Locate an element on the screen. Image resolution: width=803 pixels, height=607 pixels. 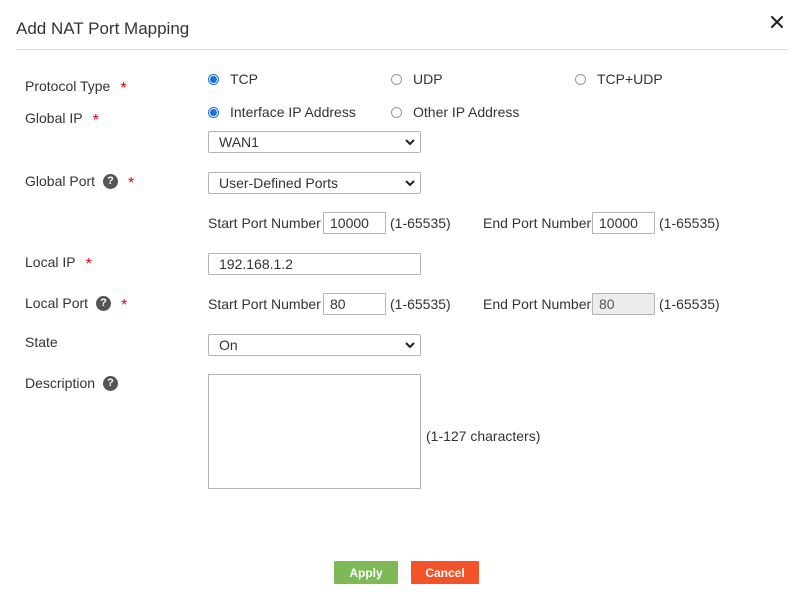
global-ip-label-text: Global IP is located at coordinates (54, 118).